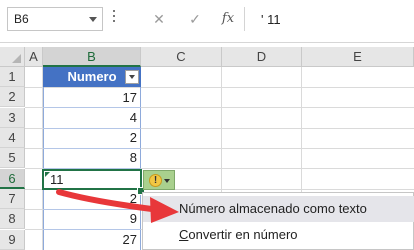 Image resolution: width=414 pixels, height=250 pixels. Describe the element at coordinates (92, 98) in the screenshot. I see `table-cell: 17` at that location.